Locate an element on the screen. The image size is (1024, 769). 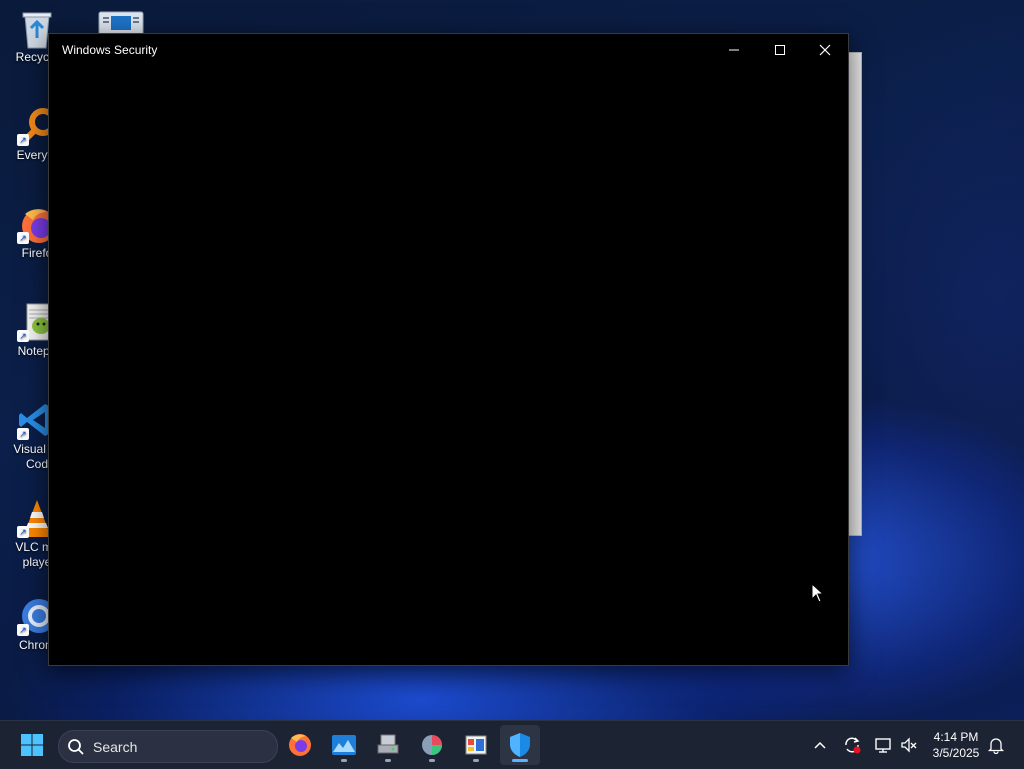
search-icon is located at coordinates (76, 746).